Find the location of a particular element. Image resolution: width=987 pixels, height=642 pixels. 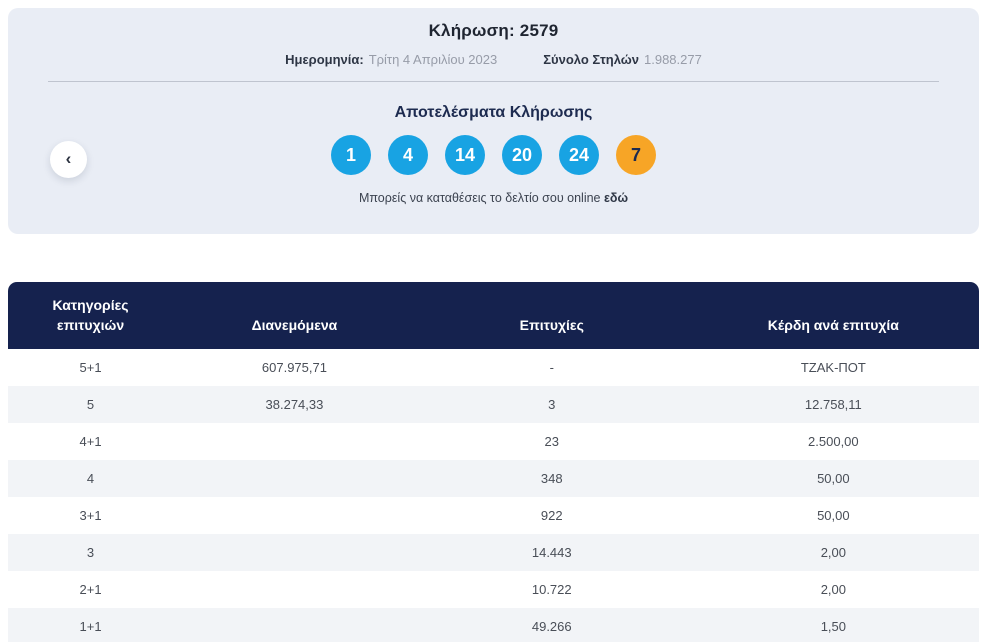

draw-date: Ημερομηνία: Τρίτη 4 Απριλίου 2023 is located at coordinates (391, 59).